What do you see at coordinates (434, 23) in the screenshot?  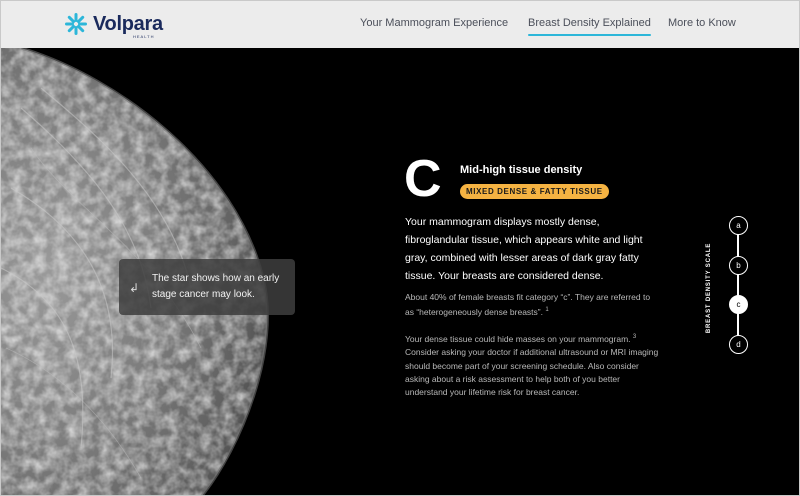 I see `nav-your-mammogram-experience: Your Mammogram Experience` at bounding box center [434, 23].